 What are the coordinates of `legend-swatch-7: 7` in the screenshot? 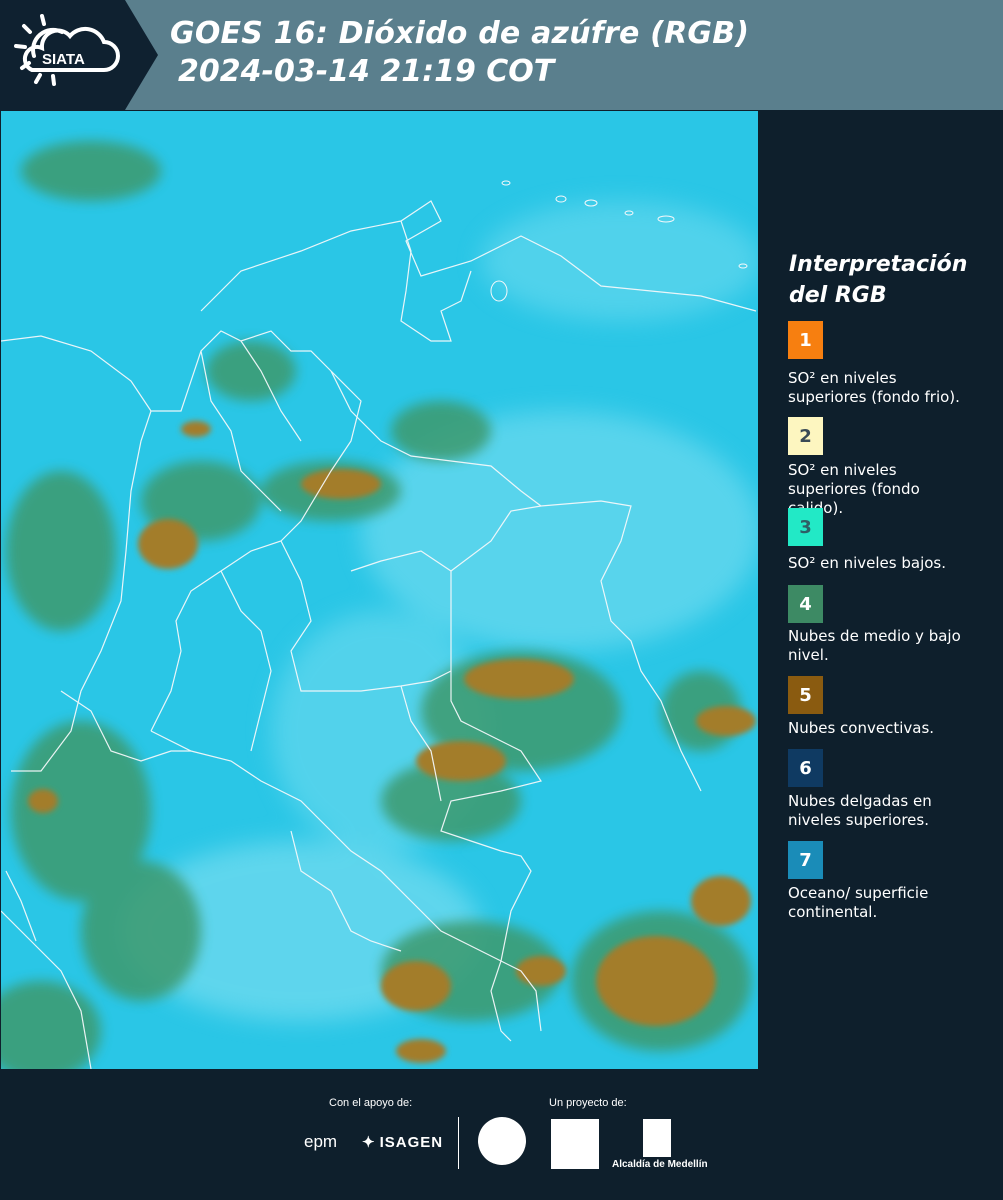 It's located at (805, 860).